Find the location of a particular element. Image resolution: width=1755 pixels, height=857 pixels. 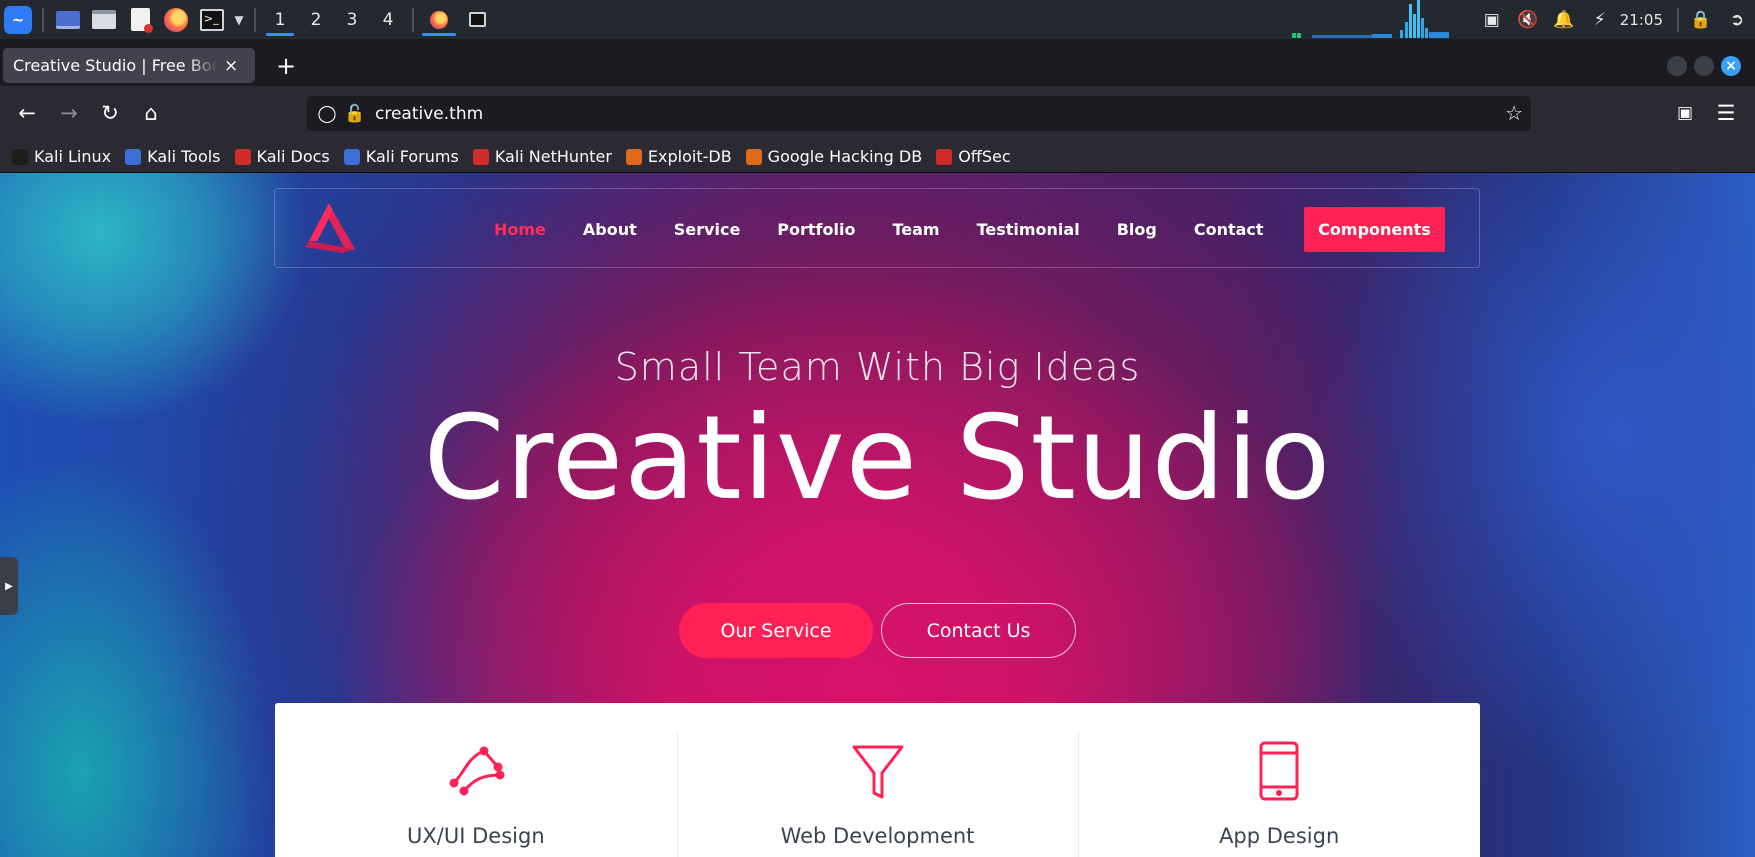

kali-linux-favicon-icon is located at coordinates (20, 156).